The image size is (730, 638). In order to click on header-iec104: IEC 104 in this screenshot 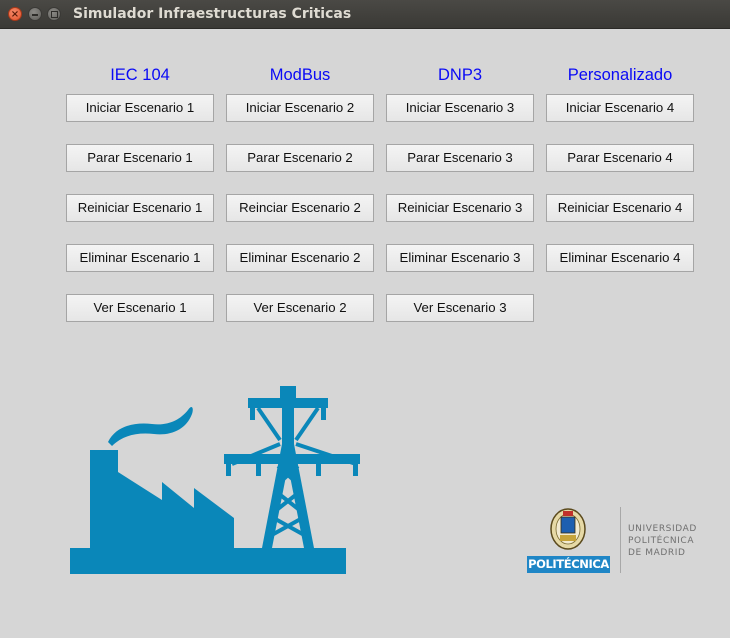, I will do `click(140, 75)`.